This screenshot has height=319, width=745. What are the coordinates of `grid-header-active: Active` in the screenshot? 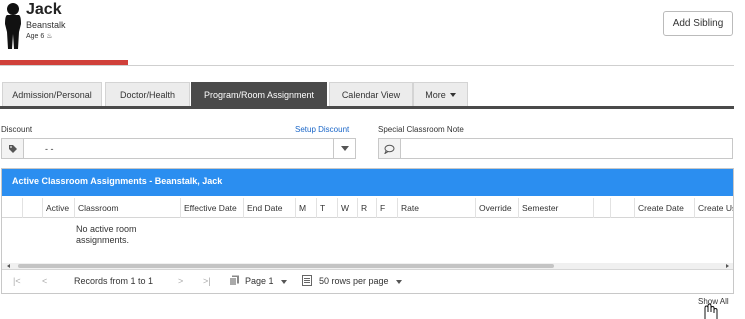 It's located at (58, 208).